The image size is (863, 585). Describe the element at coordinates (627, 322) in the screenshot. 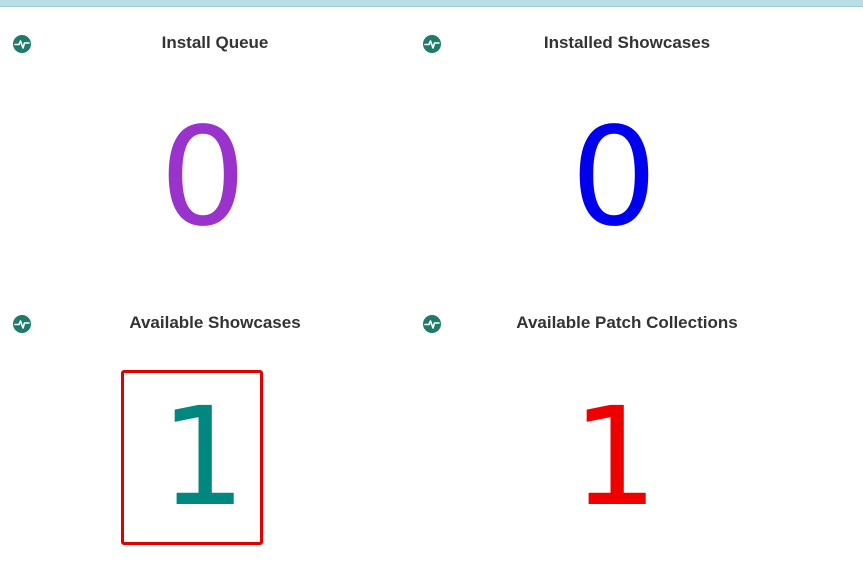

I see `panel-title: Available Patch Collections` at that location.